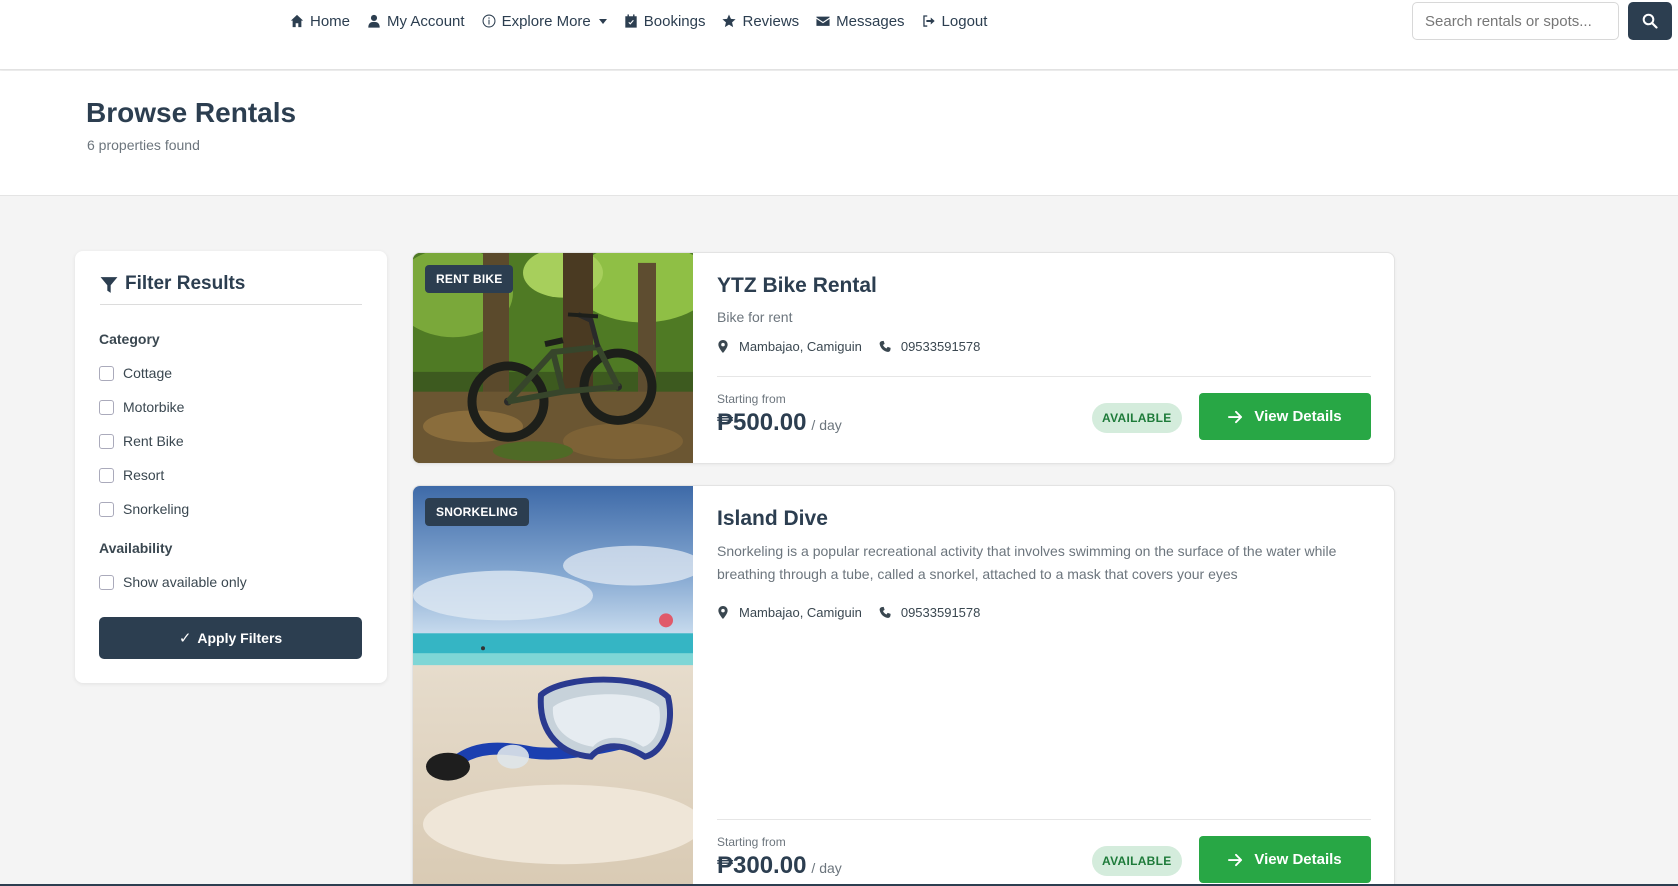  Describe the element at coordinates (674, 21) in the screenshot. I see `nav-bookings-label: Bookings` at that location.